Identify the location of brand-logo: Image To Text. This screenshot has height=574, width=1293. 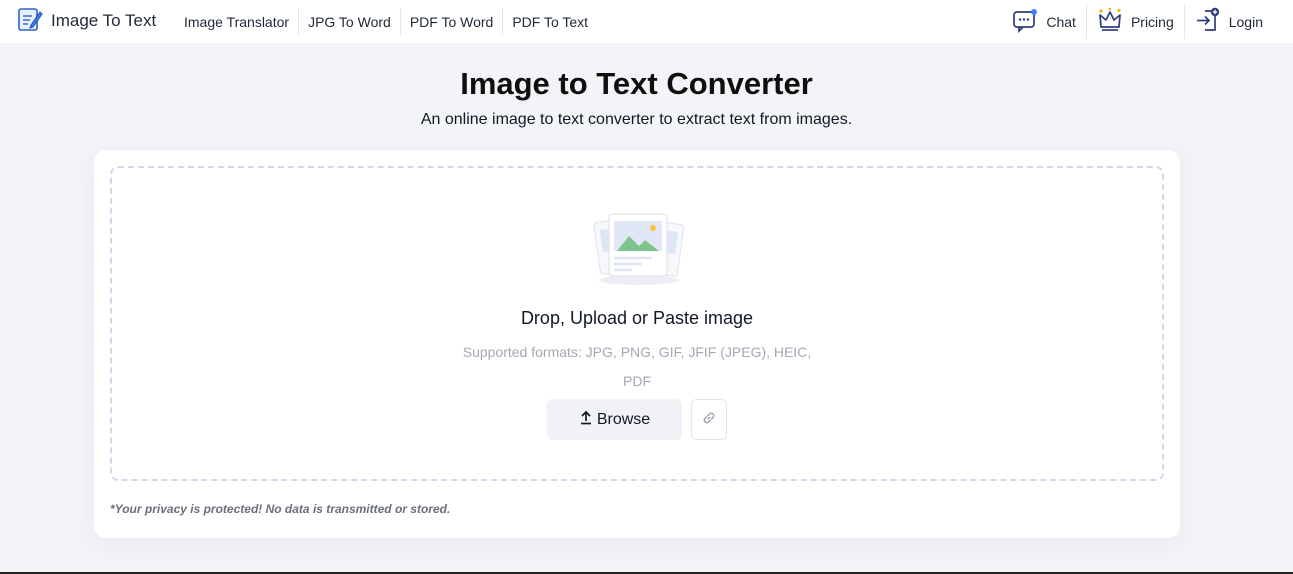
(87, 21).